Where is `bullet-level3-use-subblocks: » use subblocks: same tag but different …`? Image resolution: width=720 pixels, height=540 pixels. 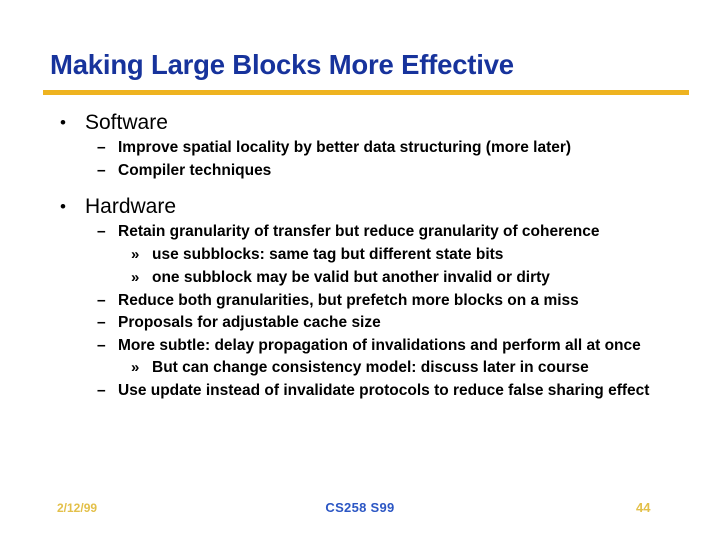 bullet-level3-use-subblocks: » use subblocks: same tag but different … is located at coordinates (391, 255).